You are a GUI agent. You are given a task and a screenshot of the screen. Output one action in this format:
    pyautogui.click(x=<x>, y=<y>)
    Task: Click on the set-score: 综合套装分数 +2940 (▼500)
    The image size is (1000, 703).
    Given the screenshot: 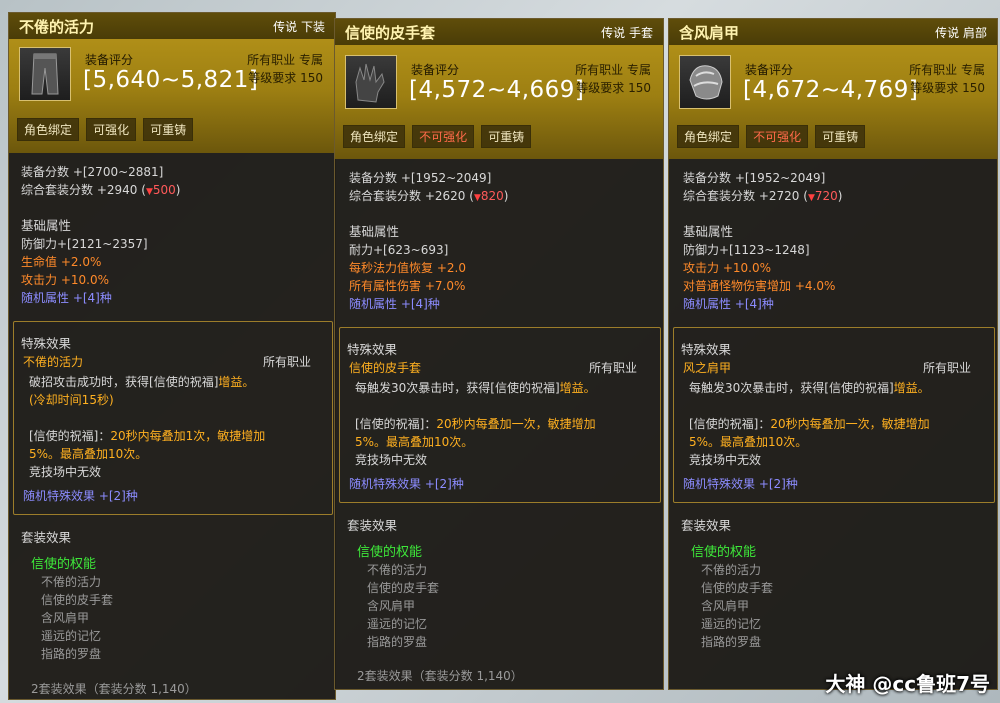 What is the action you would take?
    pyautogui.click(x=101, y=190)
    